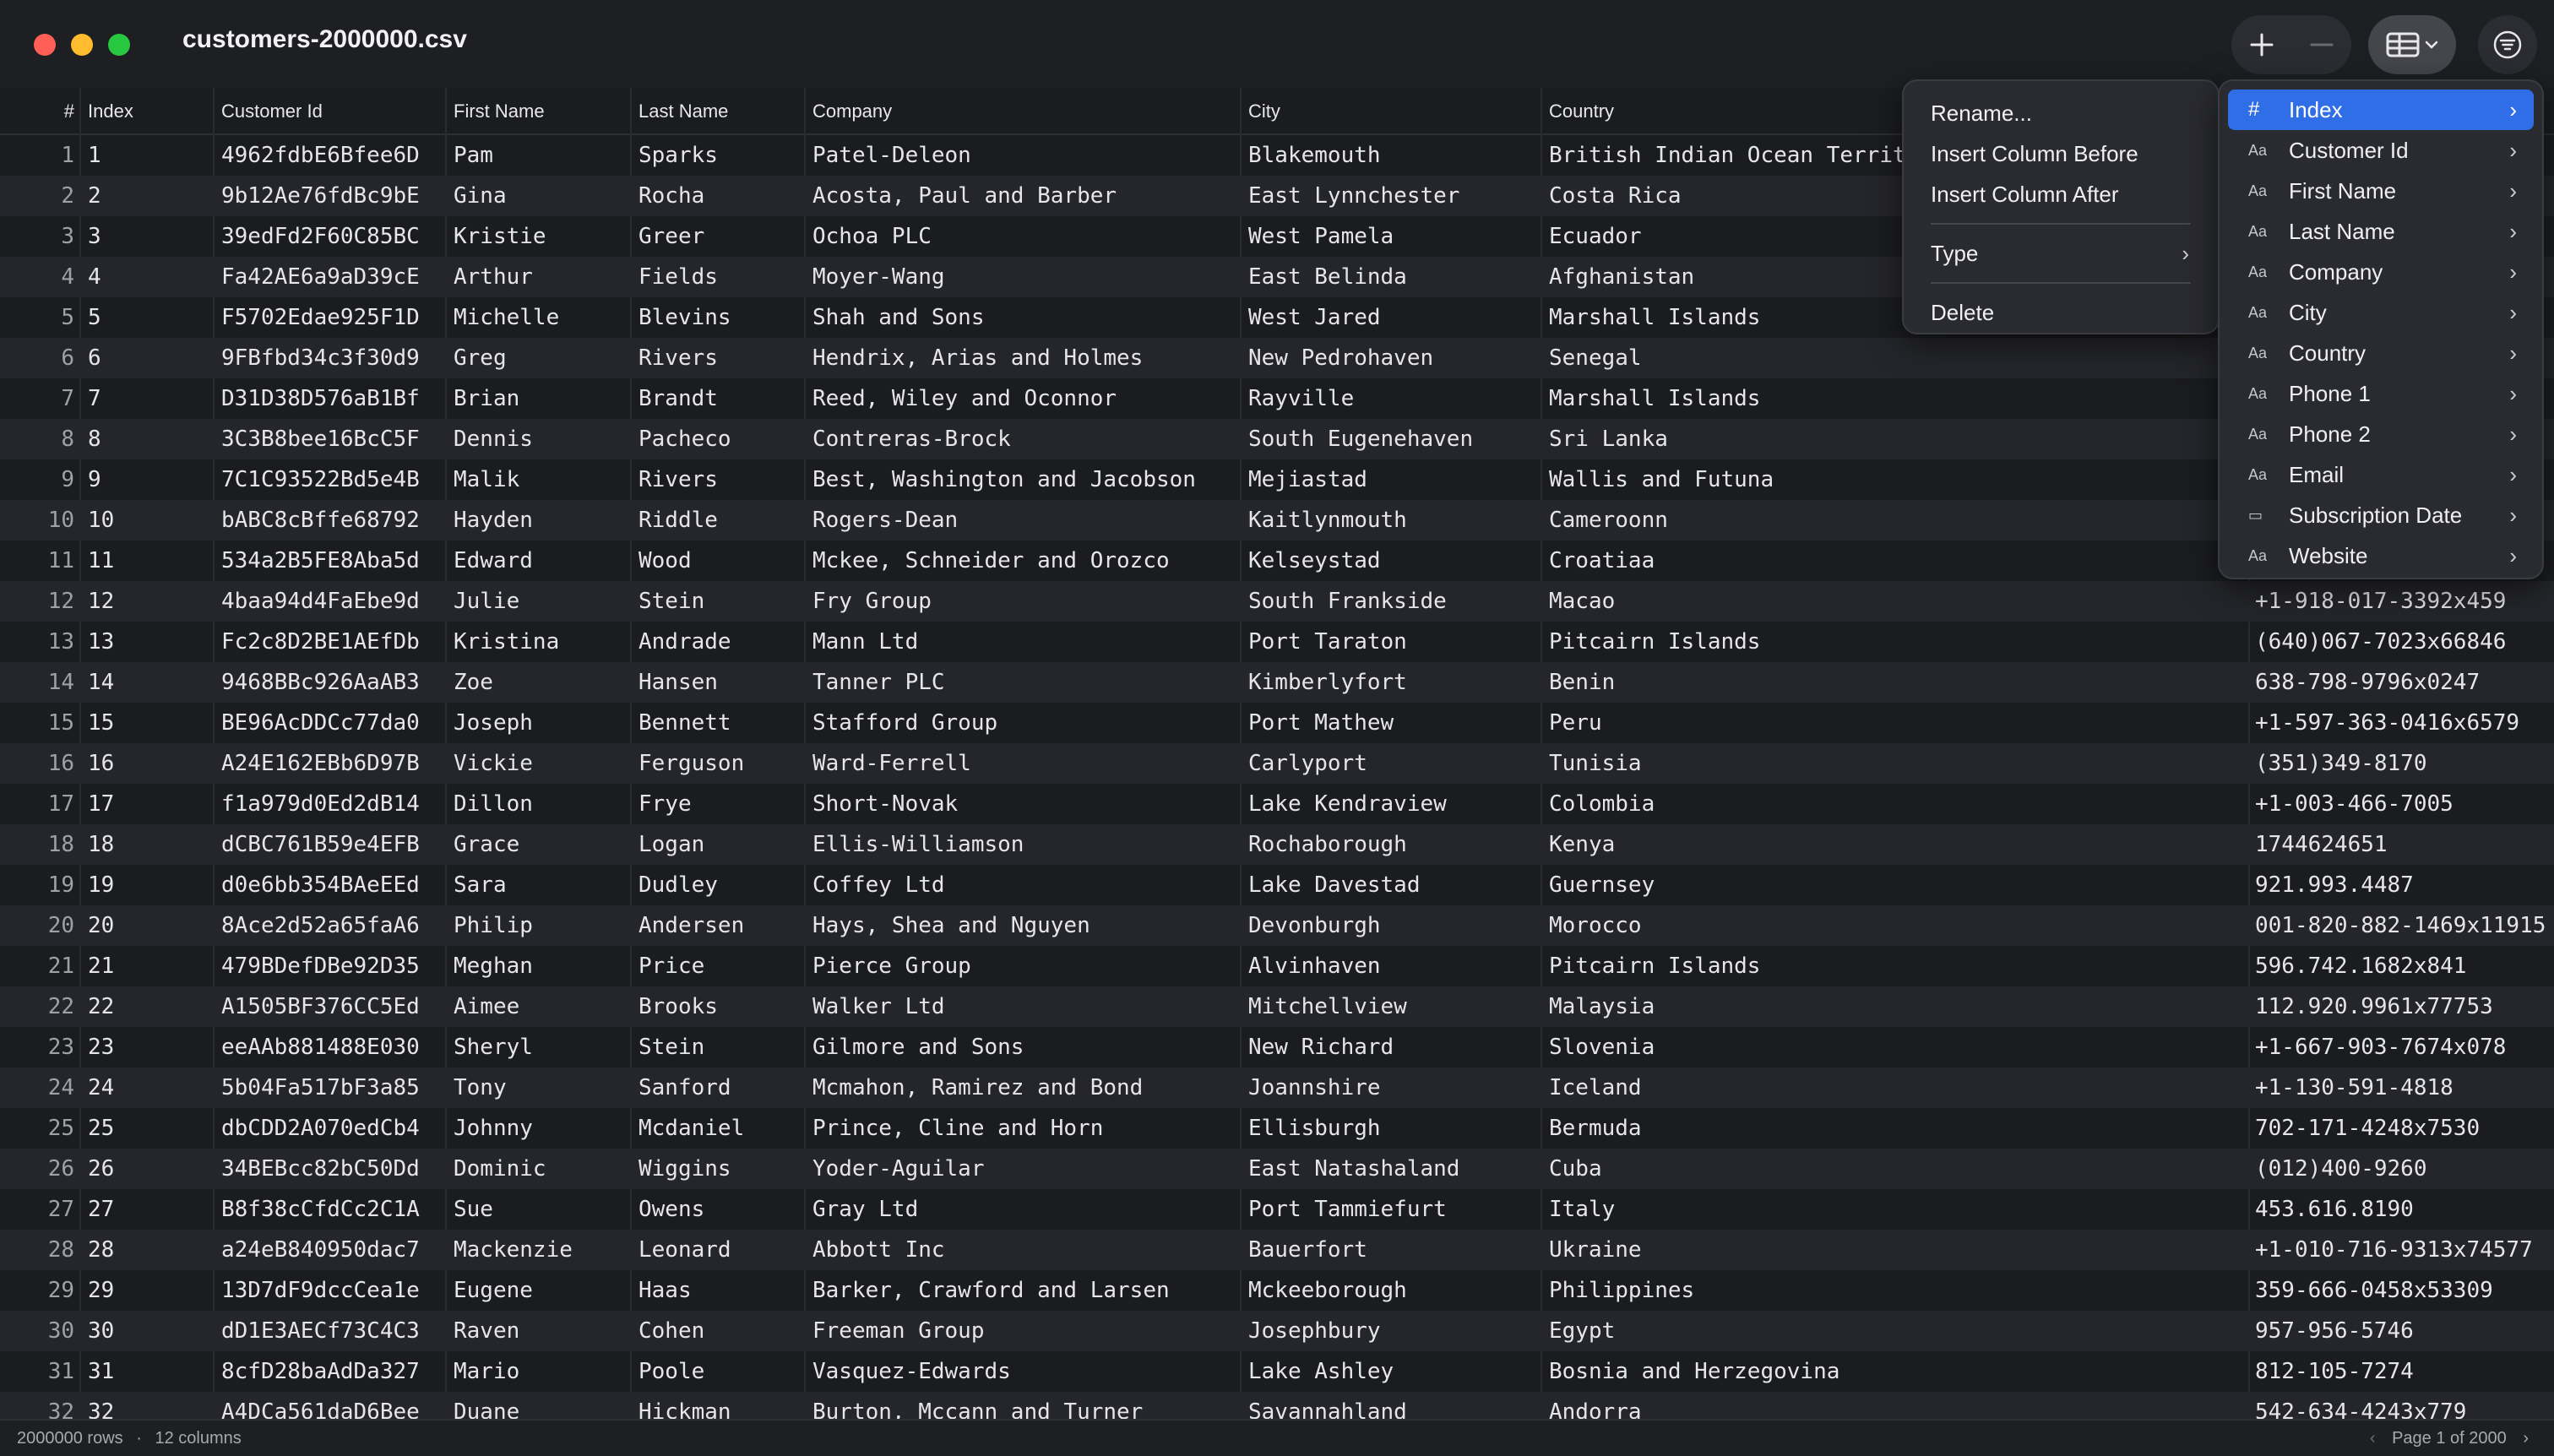 The image size is (2554, 1456). Describe the element at coordinates (2403, 682) in the screenshot. I see `phone-1-cell: 638-798-9796x0247` at that location.